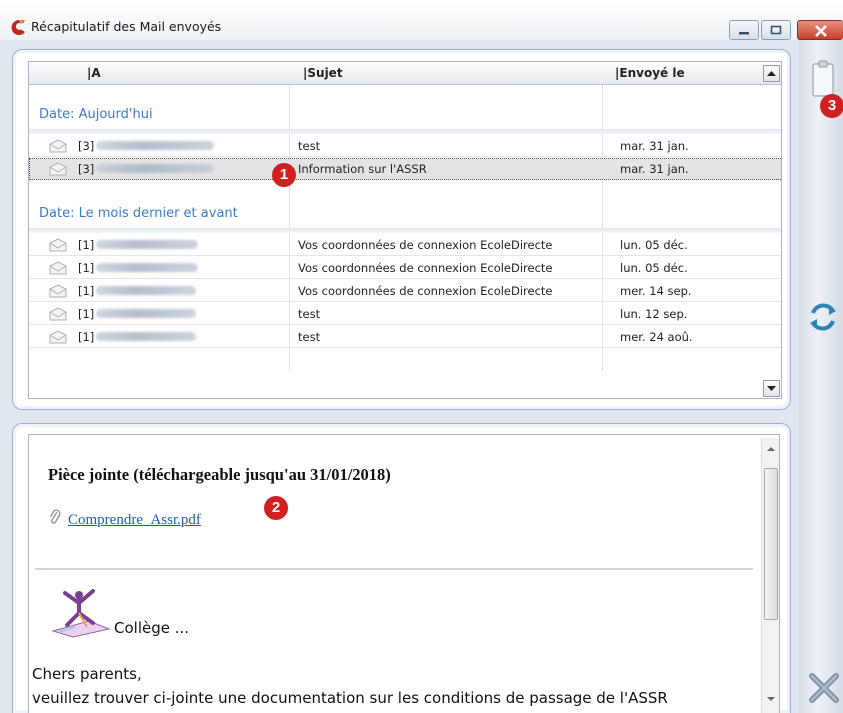 Image resolution: width=843 pixels, height=713 pixels. What do you see at coordinates (650, 73) in the screenshot?
I see `column-header-sent-date: |Envoyé le` at bounding box center [650, 73].